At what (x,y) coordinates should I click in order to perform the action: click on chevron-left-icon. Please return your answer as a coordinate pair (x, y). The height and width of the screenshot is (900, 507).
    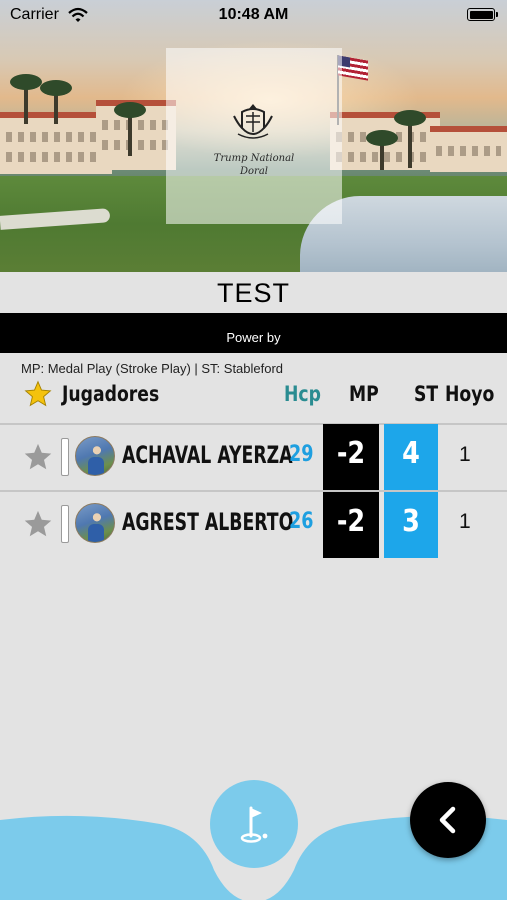
    Looking at the image, I should click on (447, 820).